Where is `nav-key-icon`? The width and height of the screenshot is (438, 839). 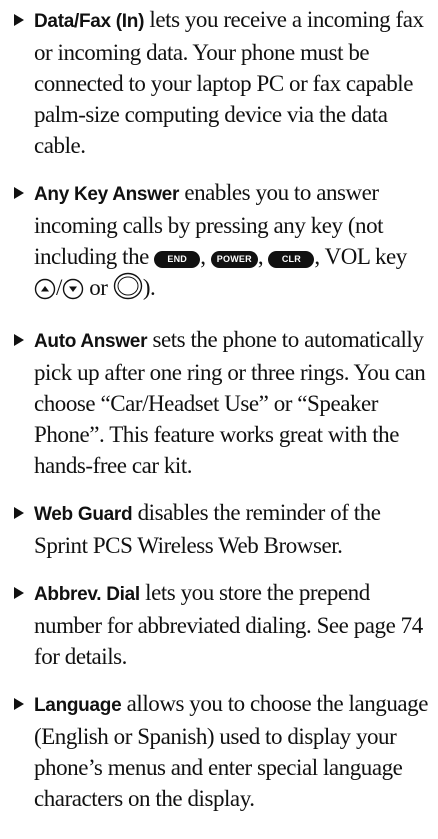
nav-key-icon is located at coordinates (128, 290).